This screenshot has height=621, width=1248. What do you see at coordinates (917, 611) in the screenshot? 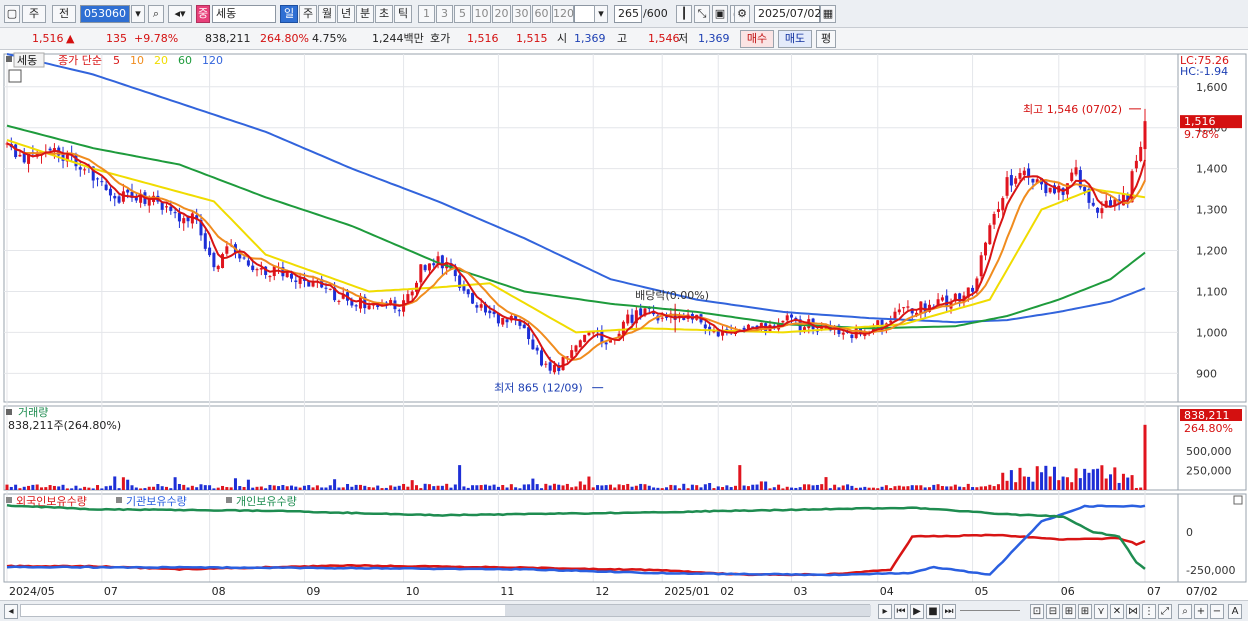
I see `play-icon: ▶` at bounding box center [917, 611].